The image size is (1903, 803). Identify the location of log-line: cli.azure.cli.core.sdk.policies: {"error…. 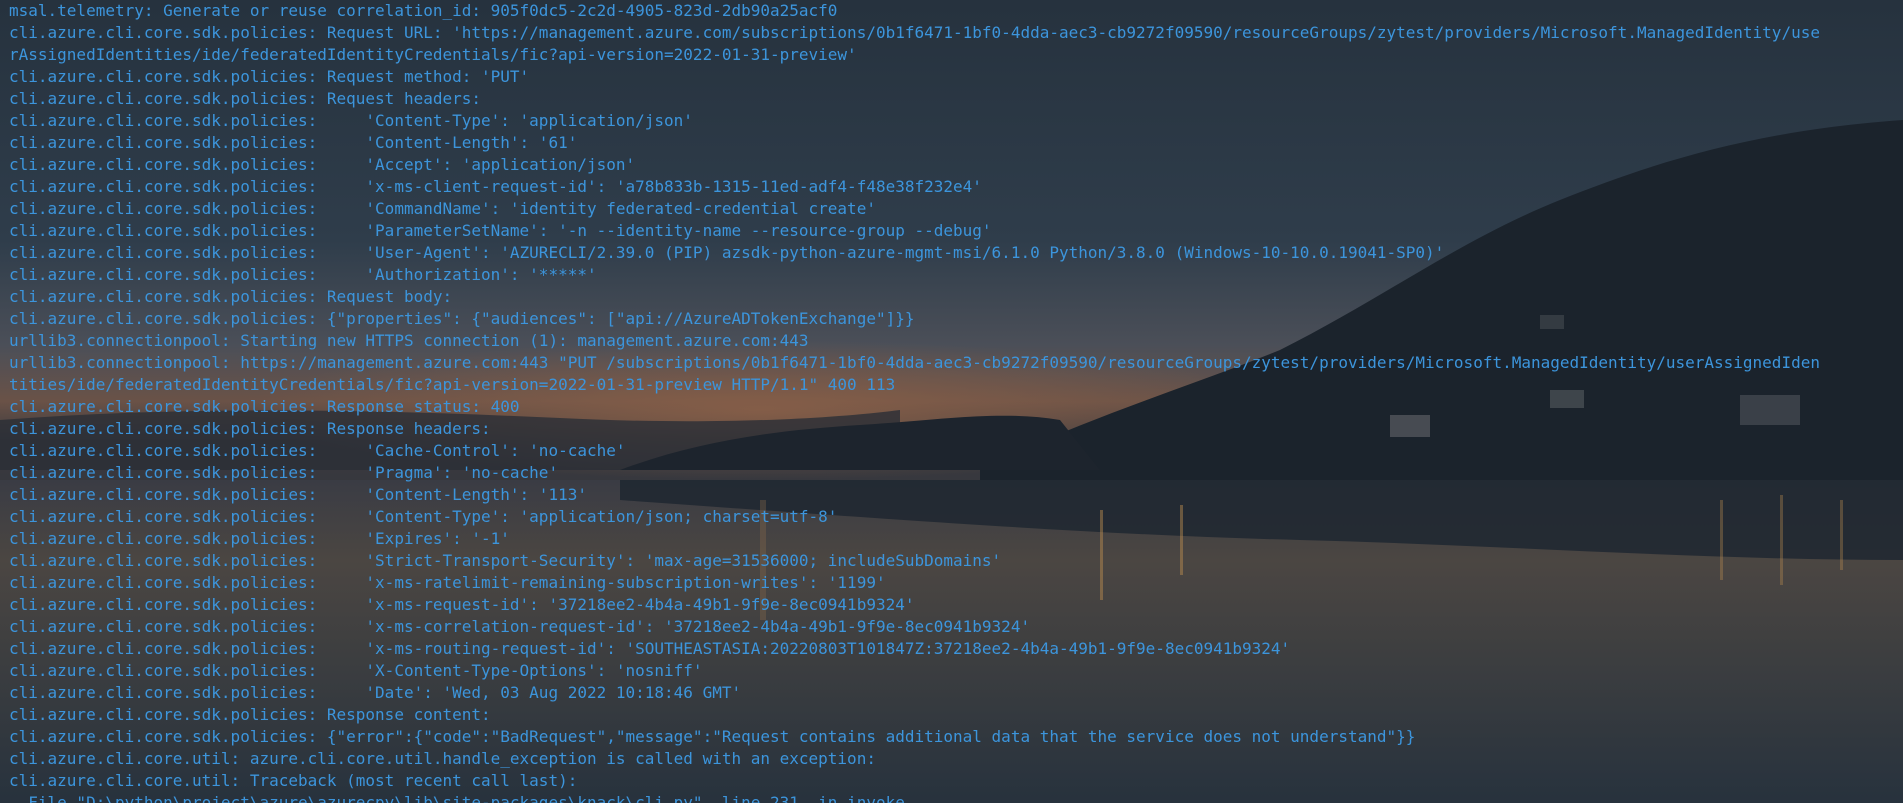
(712, 736).